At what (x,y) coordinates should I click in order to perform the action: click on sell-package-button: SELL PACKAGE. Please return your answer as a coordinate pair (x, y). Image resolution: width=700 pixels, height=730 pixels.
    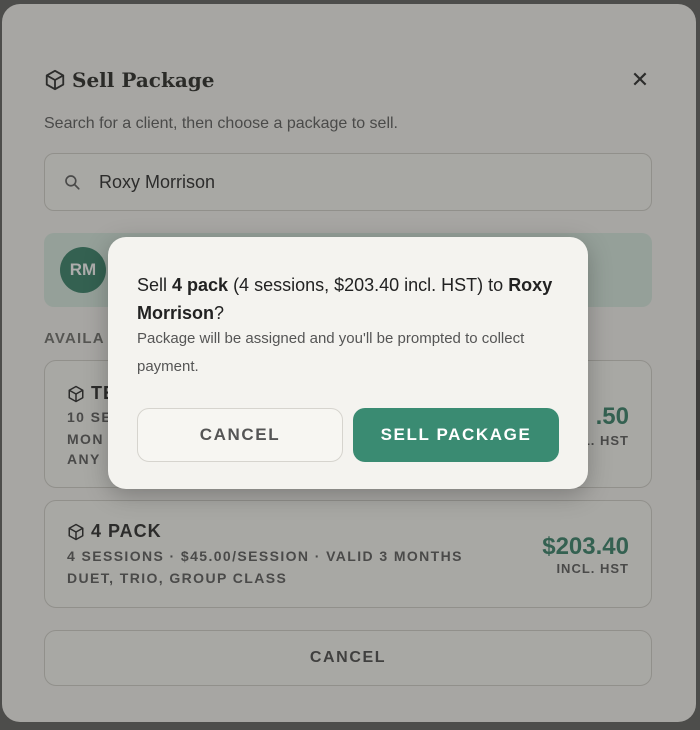
    Looking at the image, I should click on (456, 435).